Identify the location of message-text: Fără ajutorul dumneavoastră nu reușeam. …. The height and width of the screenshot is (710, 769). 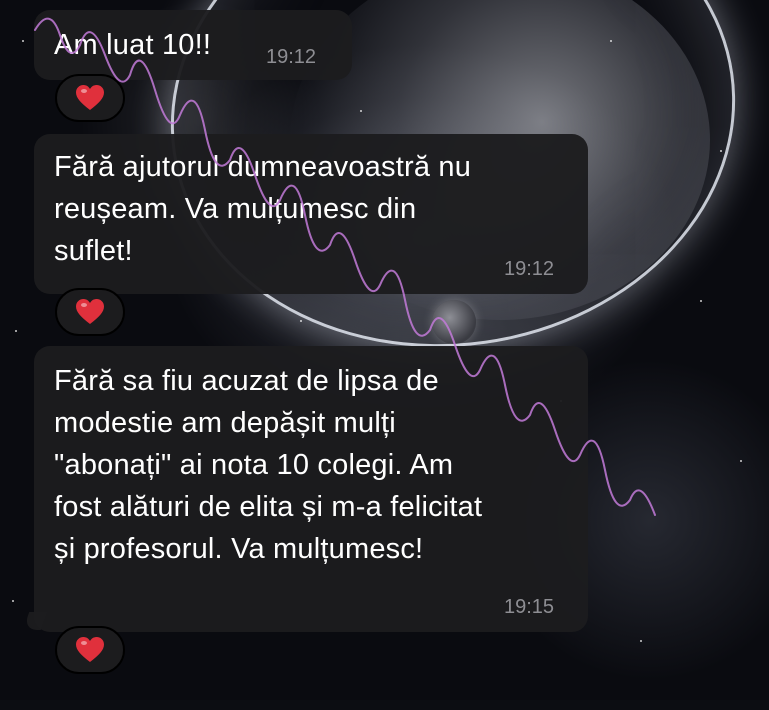
(263, 209).